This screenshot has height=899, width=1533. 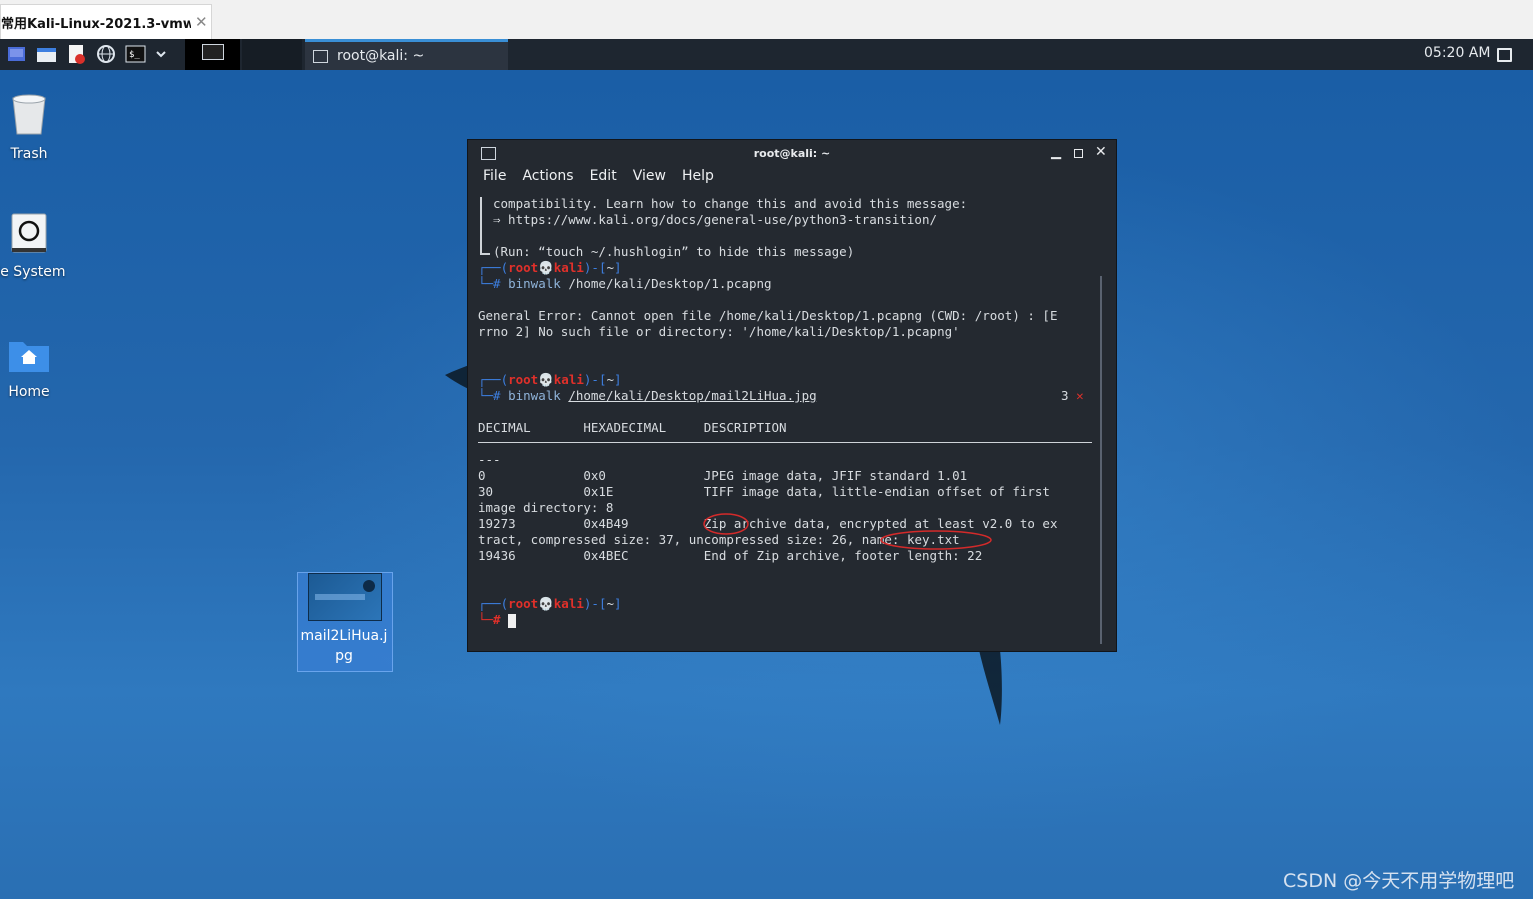 I want to click on trash-icon, so click(x=29, y=114).